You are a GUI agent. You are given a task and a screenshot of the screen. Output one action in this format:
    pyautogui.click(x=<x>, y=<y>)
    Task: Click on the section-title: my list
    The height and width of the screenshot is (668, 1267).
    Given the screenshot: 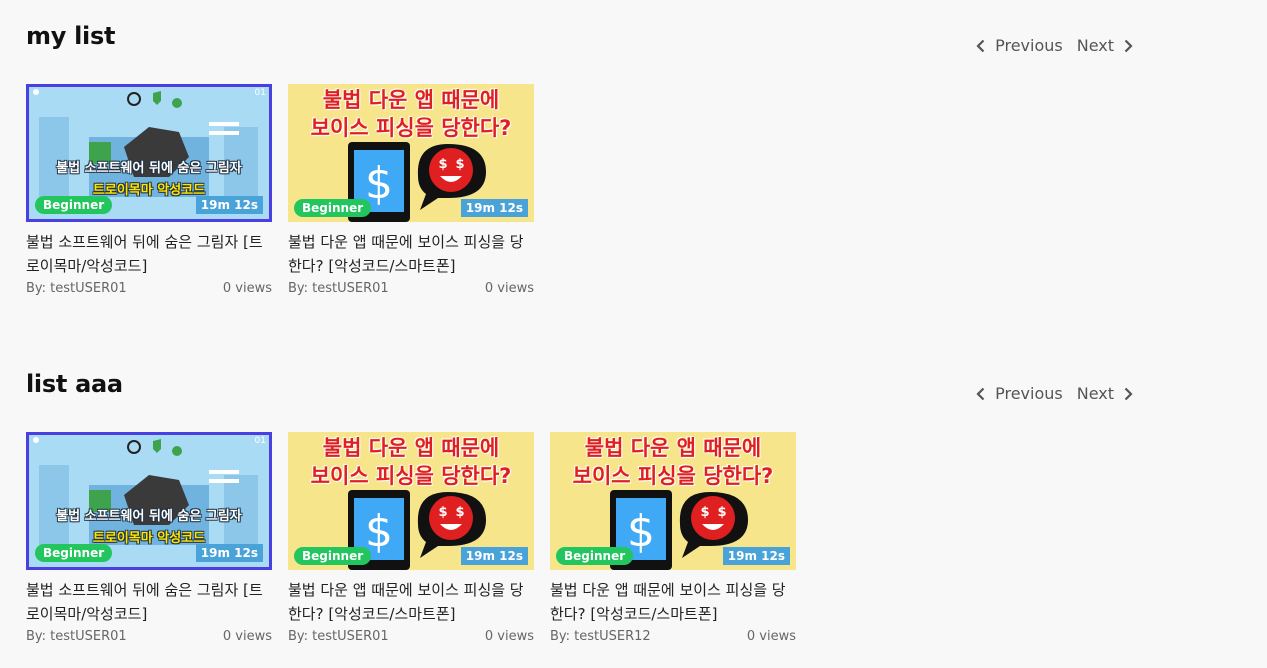 What is the action you would take?
    pyautogui.click(x=71, y=36)
    